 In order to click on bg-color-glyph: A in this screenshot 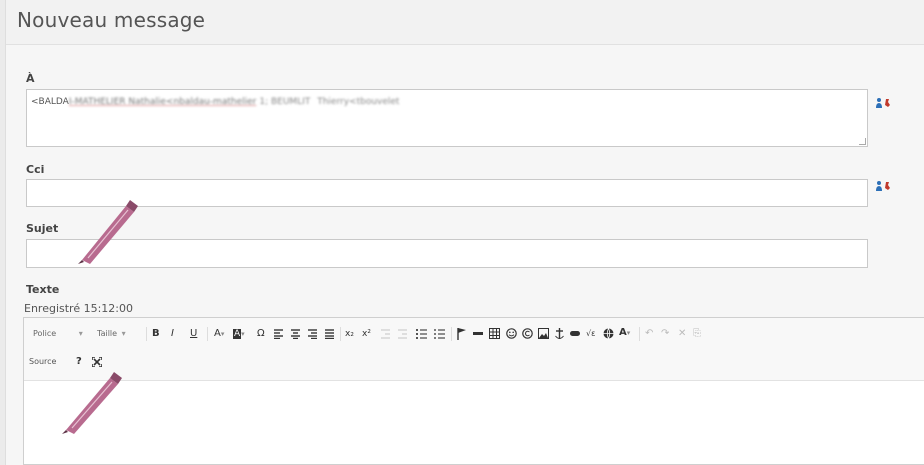, I will do `click(237, 334)`.